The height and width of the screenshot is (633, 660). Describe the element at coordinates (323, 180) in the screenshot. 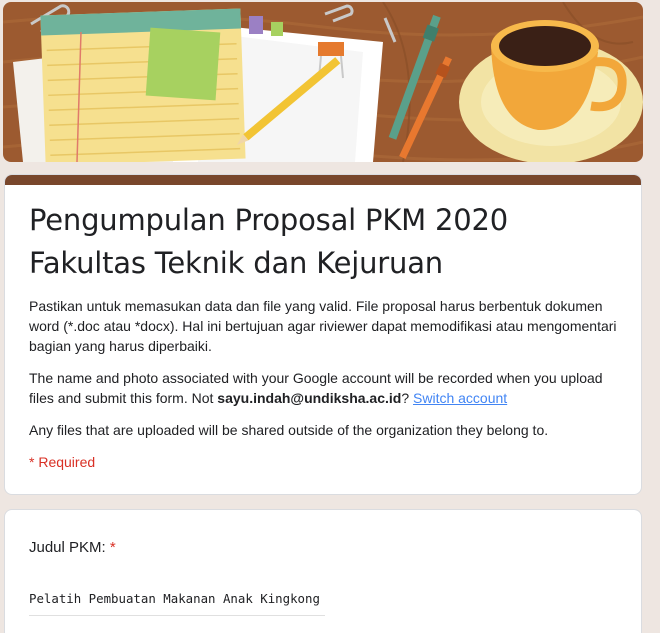

I see `theme-accent-bar` at that location.